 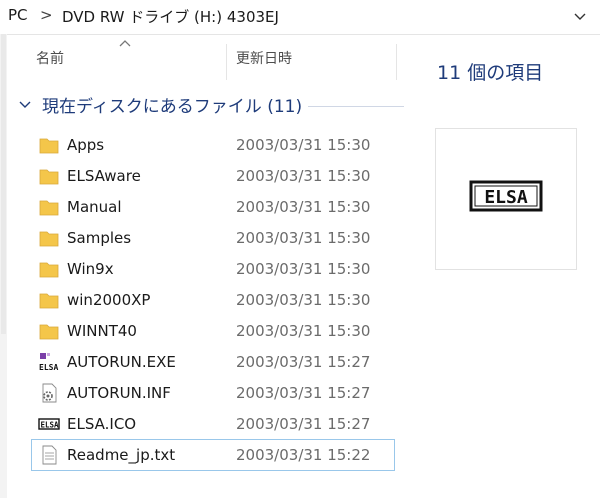 What do you see at coordinates (90, 269) in the screenshot?
I see `file-name: Win9x` at bounding box center [90, 269].